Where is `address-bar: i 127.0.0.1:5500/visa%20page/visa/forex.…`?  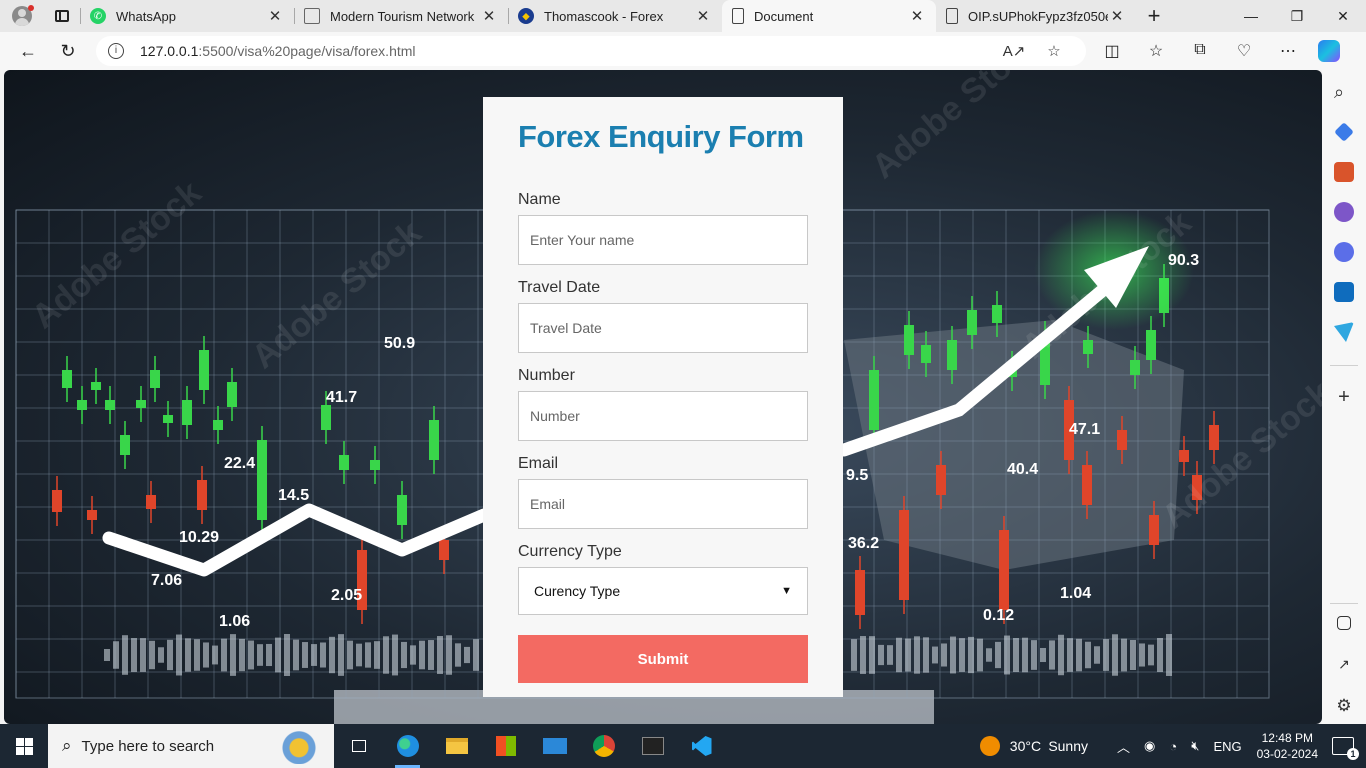 address-bar: i 127.0.0.1:5500/visa%20page/visa/forex.… is located at coordinates (591, 51).